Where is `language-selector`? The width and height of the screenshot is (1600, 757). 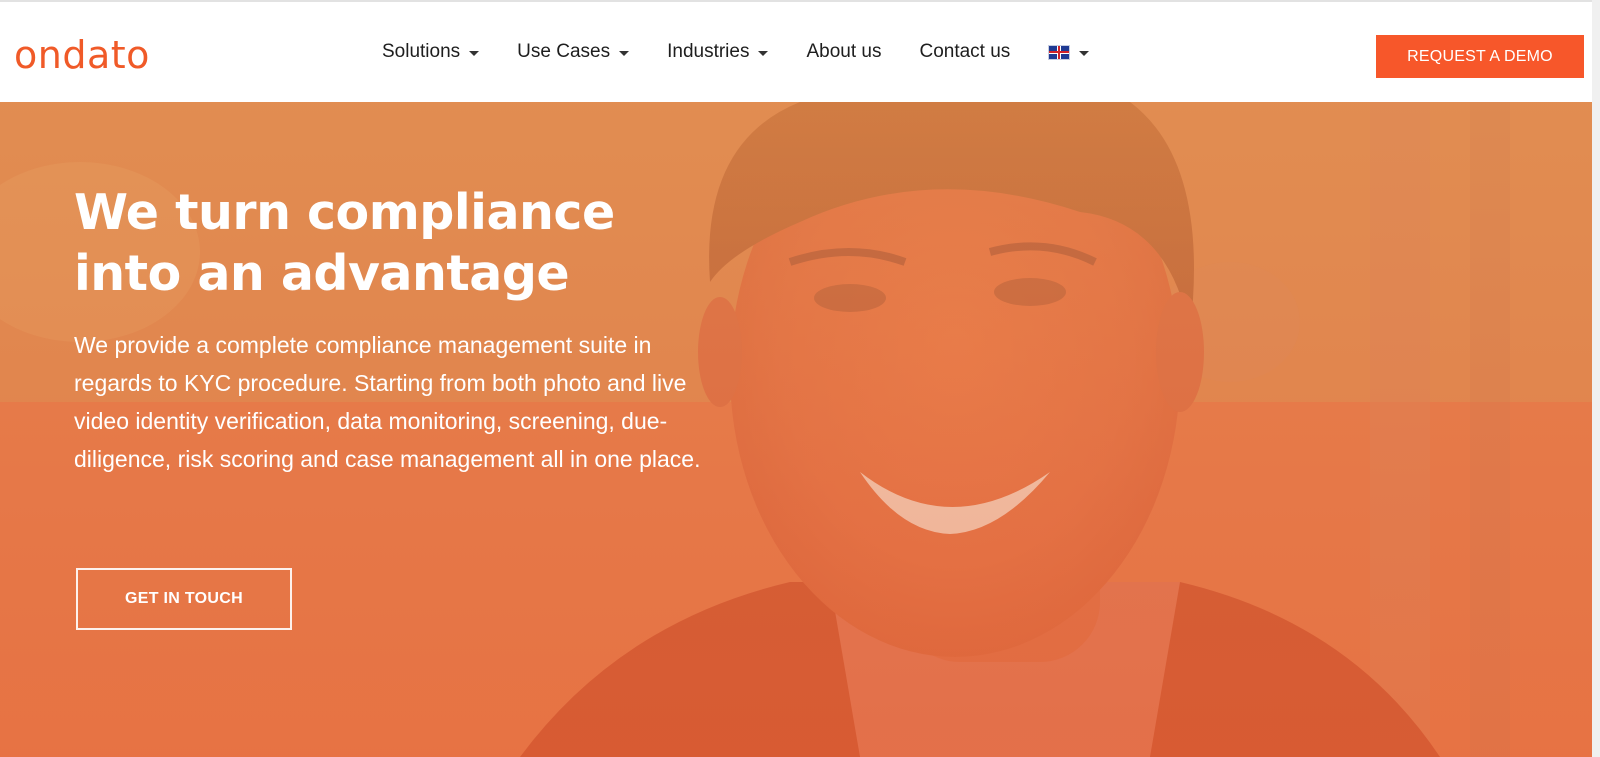
language-selector is located at coordinates (1069, 52).